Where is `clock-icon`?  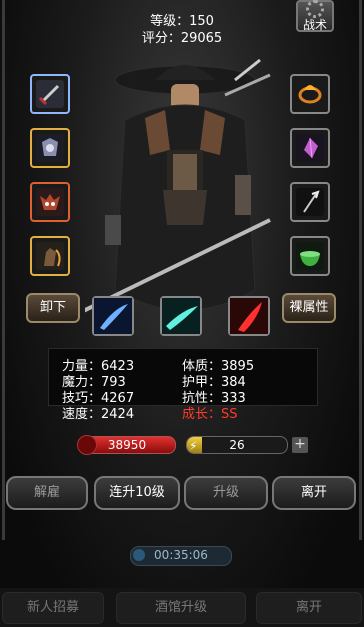 clock-icon is located at coordinates (139, 555).